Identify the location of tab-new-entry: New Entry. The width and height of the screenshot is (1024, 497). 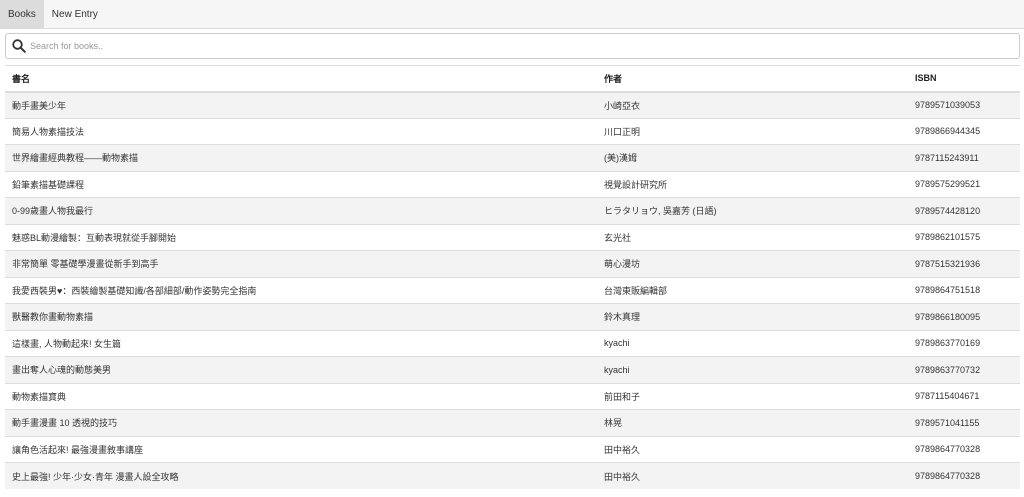
(75, 14).